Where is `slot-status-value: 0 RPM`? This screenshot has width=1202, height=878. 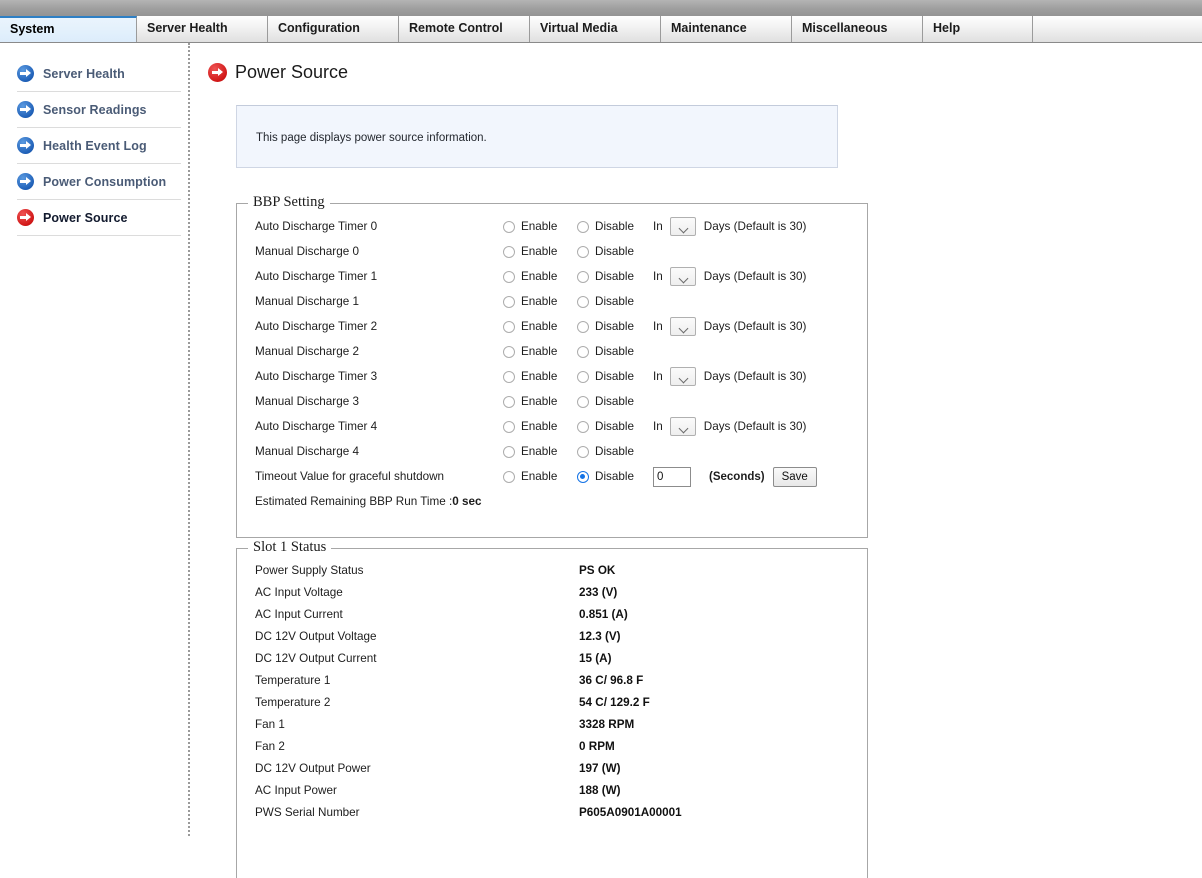
slot-status-value: 0 RPM is located at coordinates (597, 746).